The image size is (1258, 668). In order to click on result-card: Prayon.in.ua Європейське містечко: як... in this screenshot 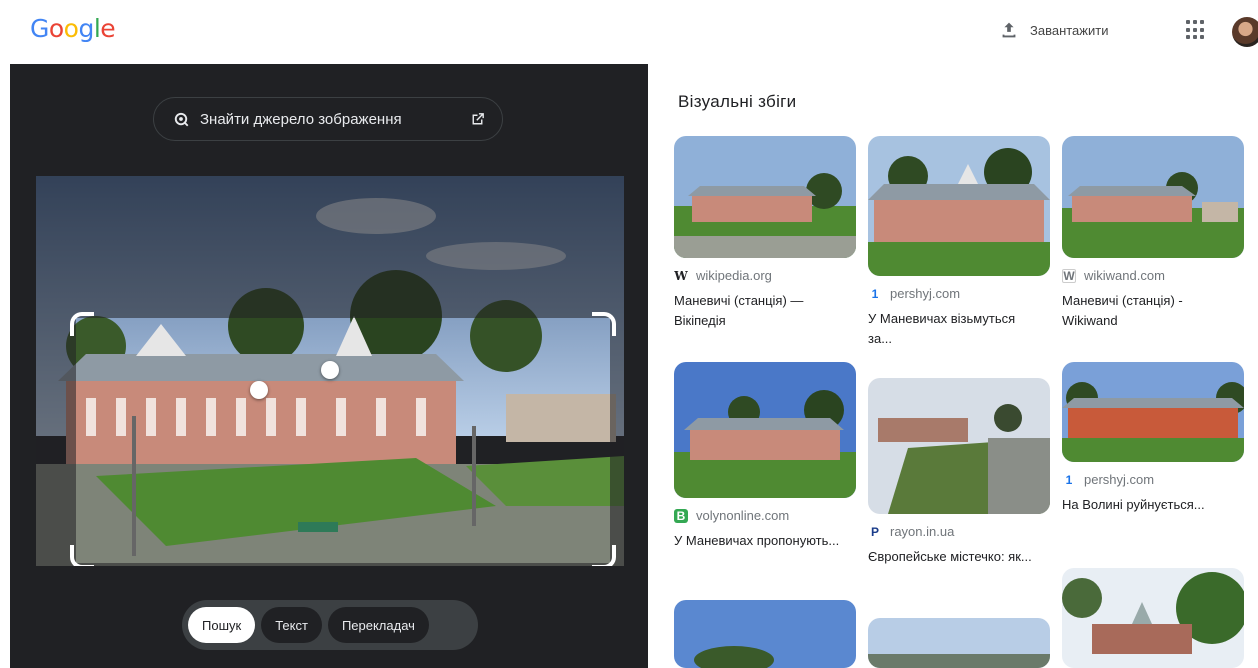, I will do `click(959, 472)`.